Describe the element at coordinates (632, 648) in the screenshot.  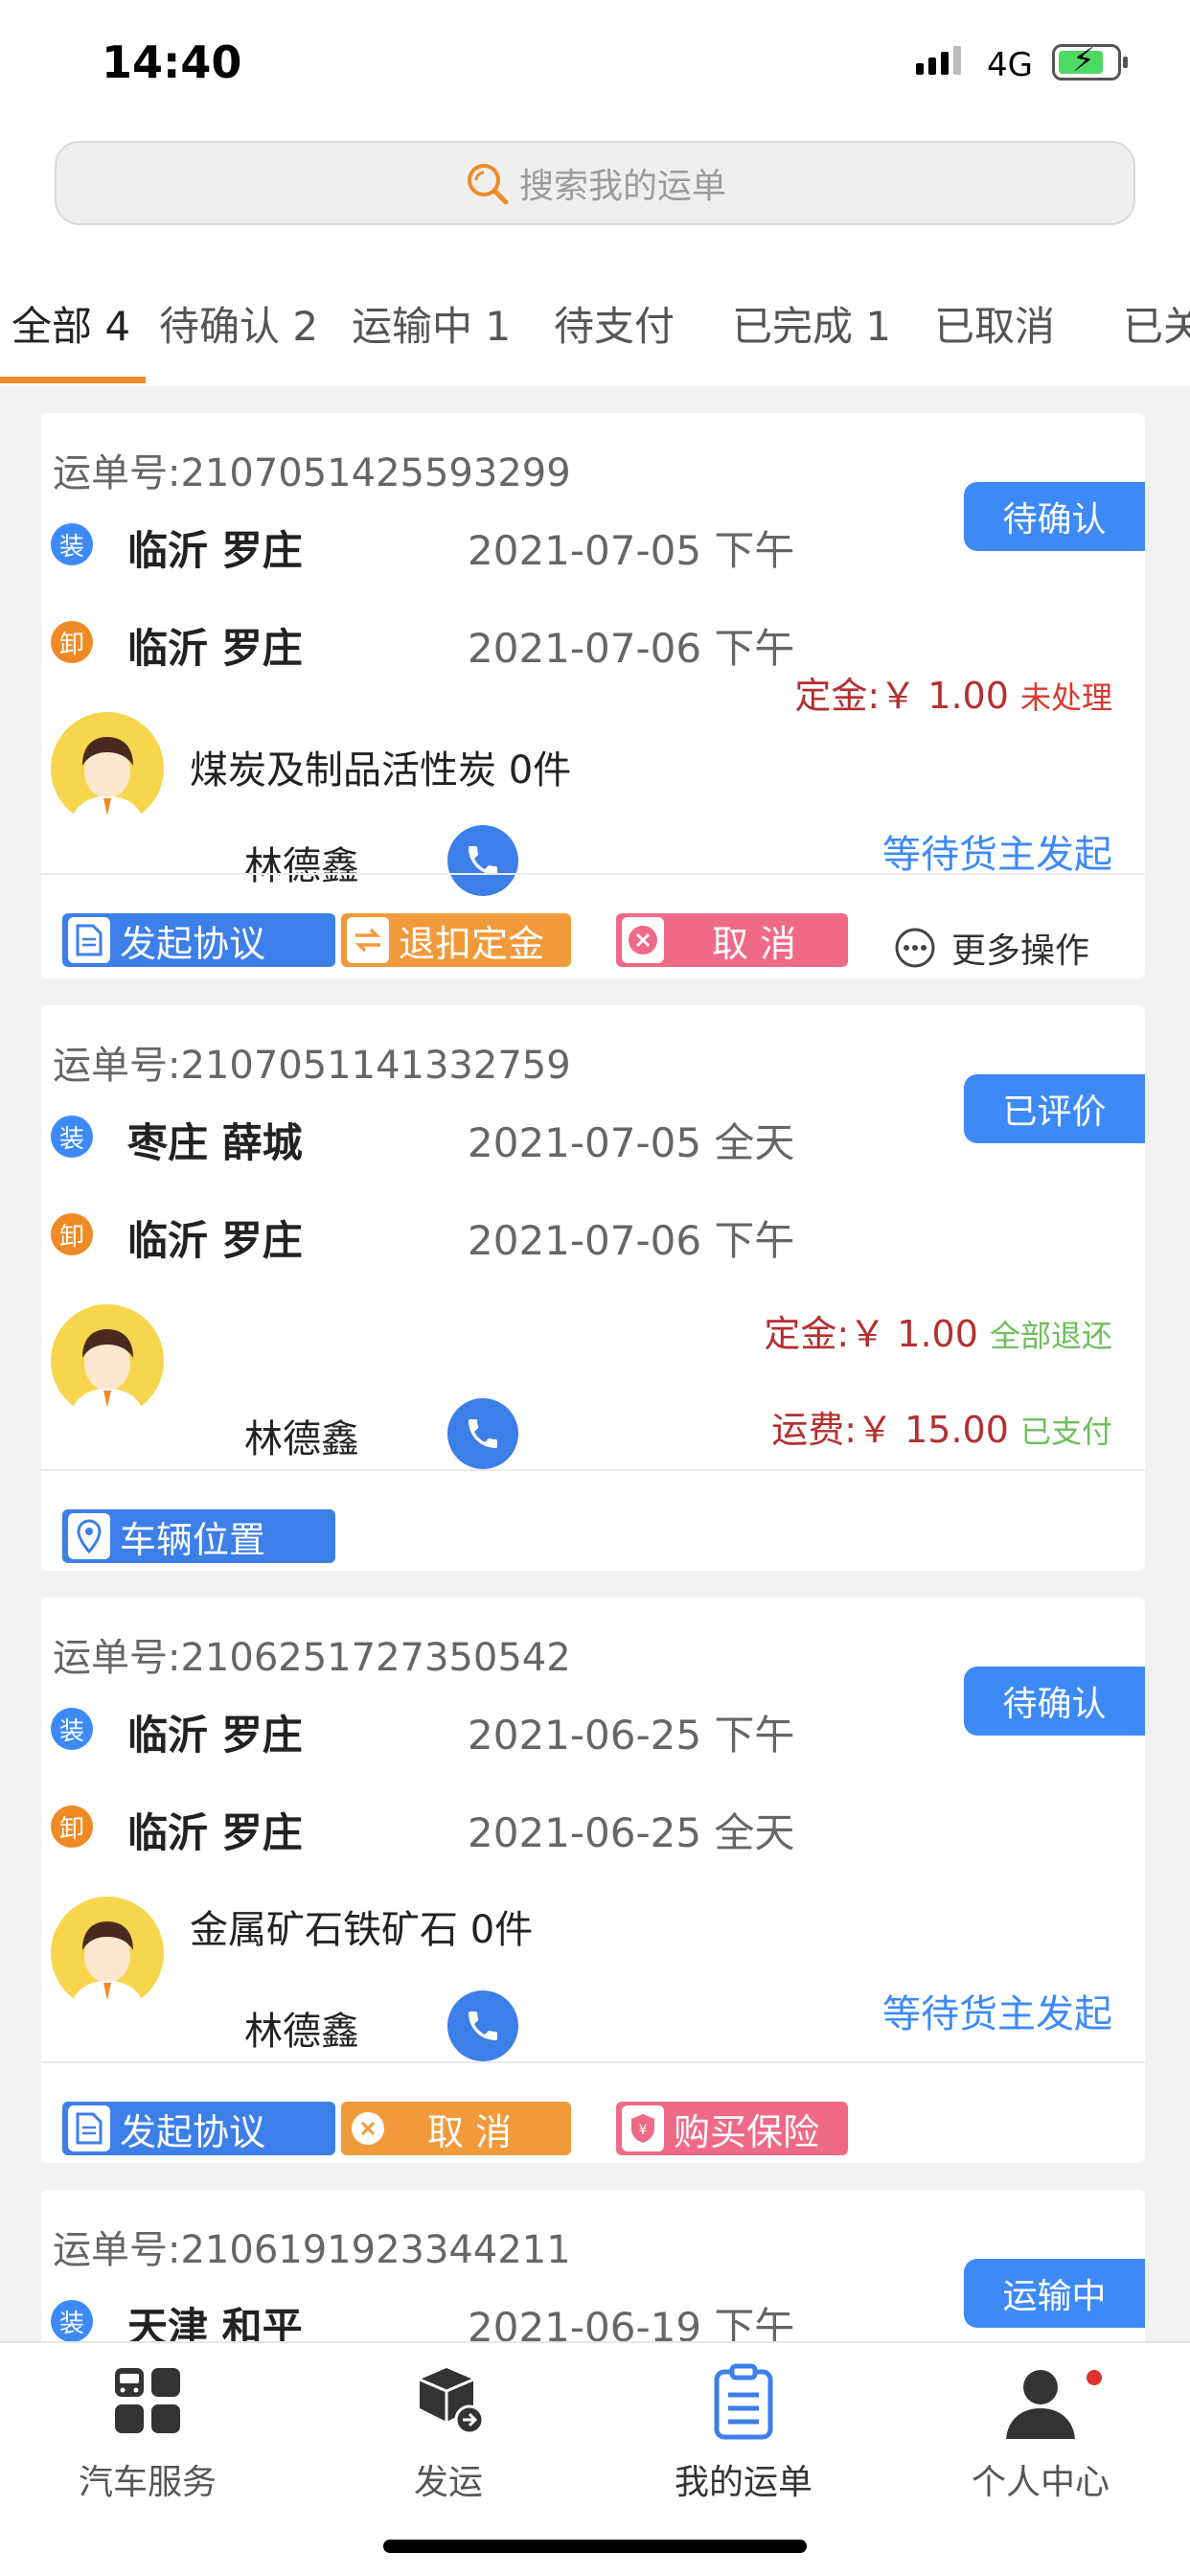
I see `unload-date: 2021-07-06 下午` at that location.